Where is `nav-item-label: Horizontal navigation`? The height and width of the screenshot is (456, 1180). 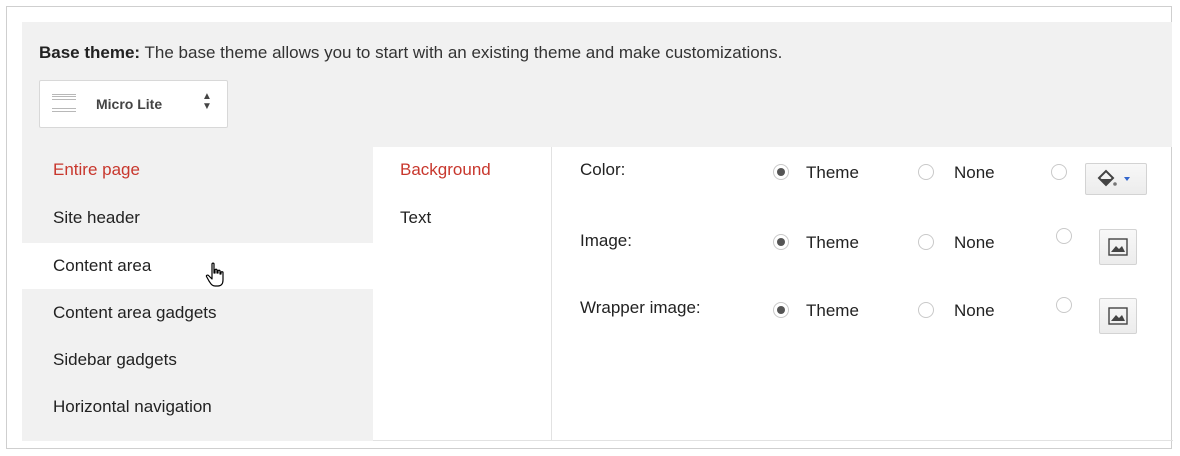 nav-item-label: Horizontal navigation is located at coordinates (132, 406).